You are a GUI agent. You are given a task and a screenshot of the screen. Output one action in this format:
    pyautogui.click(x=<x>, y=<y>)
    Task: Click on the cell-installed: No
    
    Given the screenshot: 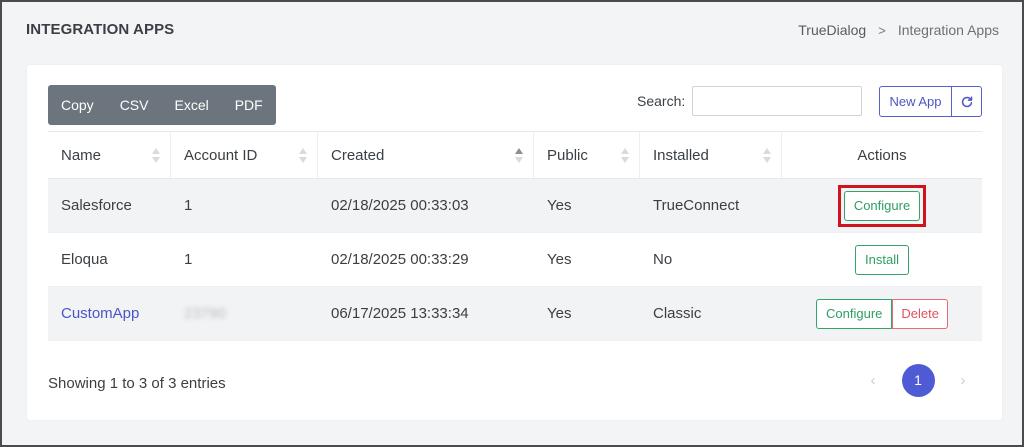 What is the action you would take?
    pyautogui.click(x=663, y=259)
    